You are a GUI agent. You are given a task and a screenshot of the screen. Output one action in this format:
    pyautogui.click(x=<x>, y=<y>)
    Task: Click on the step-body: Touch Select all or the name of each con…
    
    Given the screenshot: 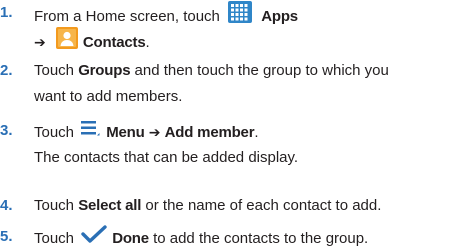 What is the action you would take?
    pyautogui.click(x=207, y=206)
    